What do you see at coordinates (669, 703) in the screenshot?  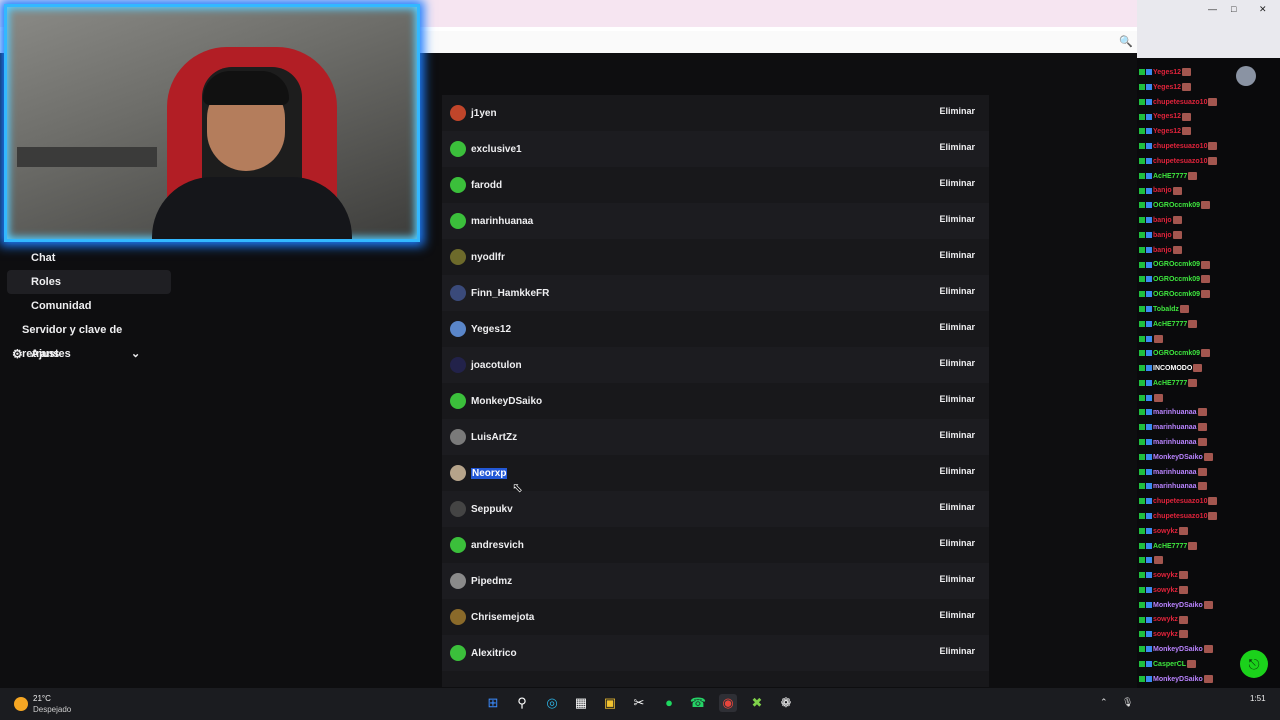 I see `spotify-icon: ●` at bounding box center [669, 703].